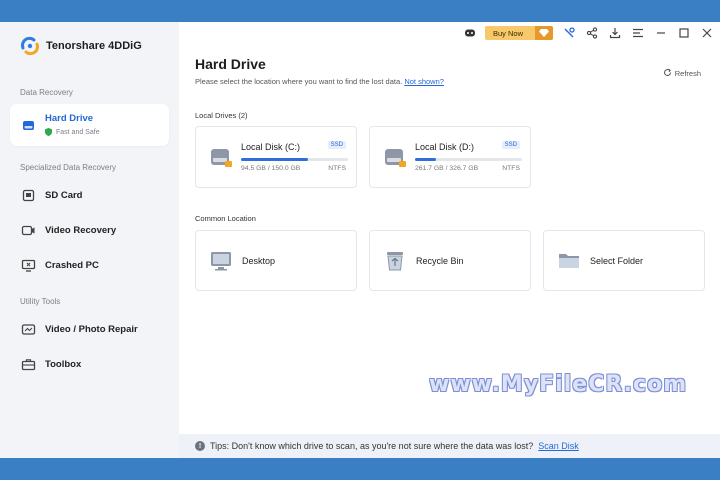  Describe the element at coordinates (683, 33) in the screenshot. I see `maximize-icon` at that location.